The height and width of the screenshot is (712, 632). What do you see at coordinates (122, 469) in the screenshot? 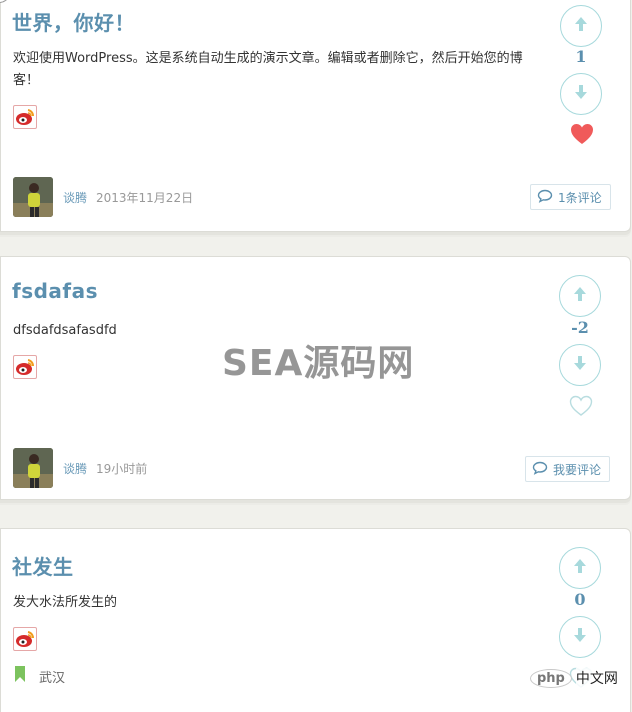
I see `post-date: 19小时前` at bounding box center [122, 469].